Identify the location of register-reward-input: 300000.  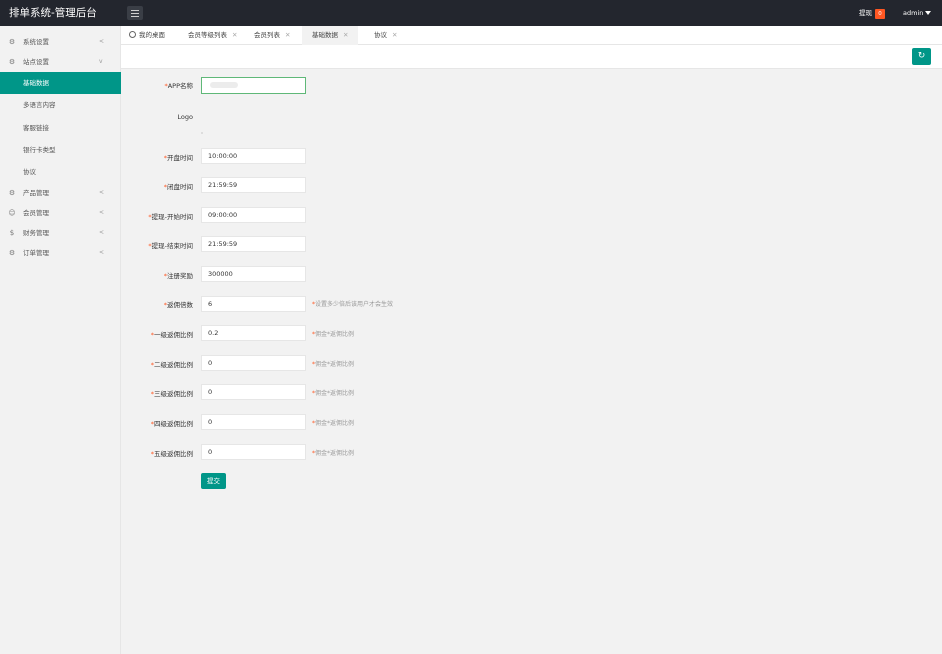
(253, 274).